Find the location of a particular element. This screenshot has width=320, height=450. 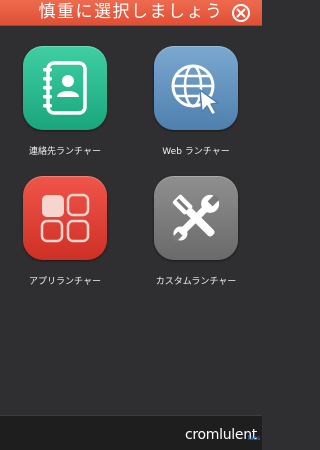

brand-logo: cromlulent is located at coordinates (221, 435).